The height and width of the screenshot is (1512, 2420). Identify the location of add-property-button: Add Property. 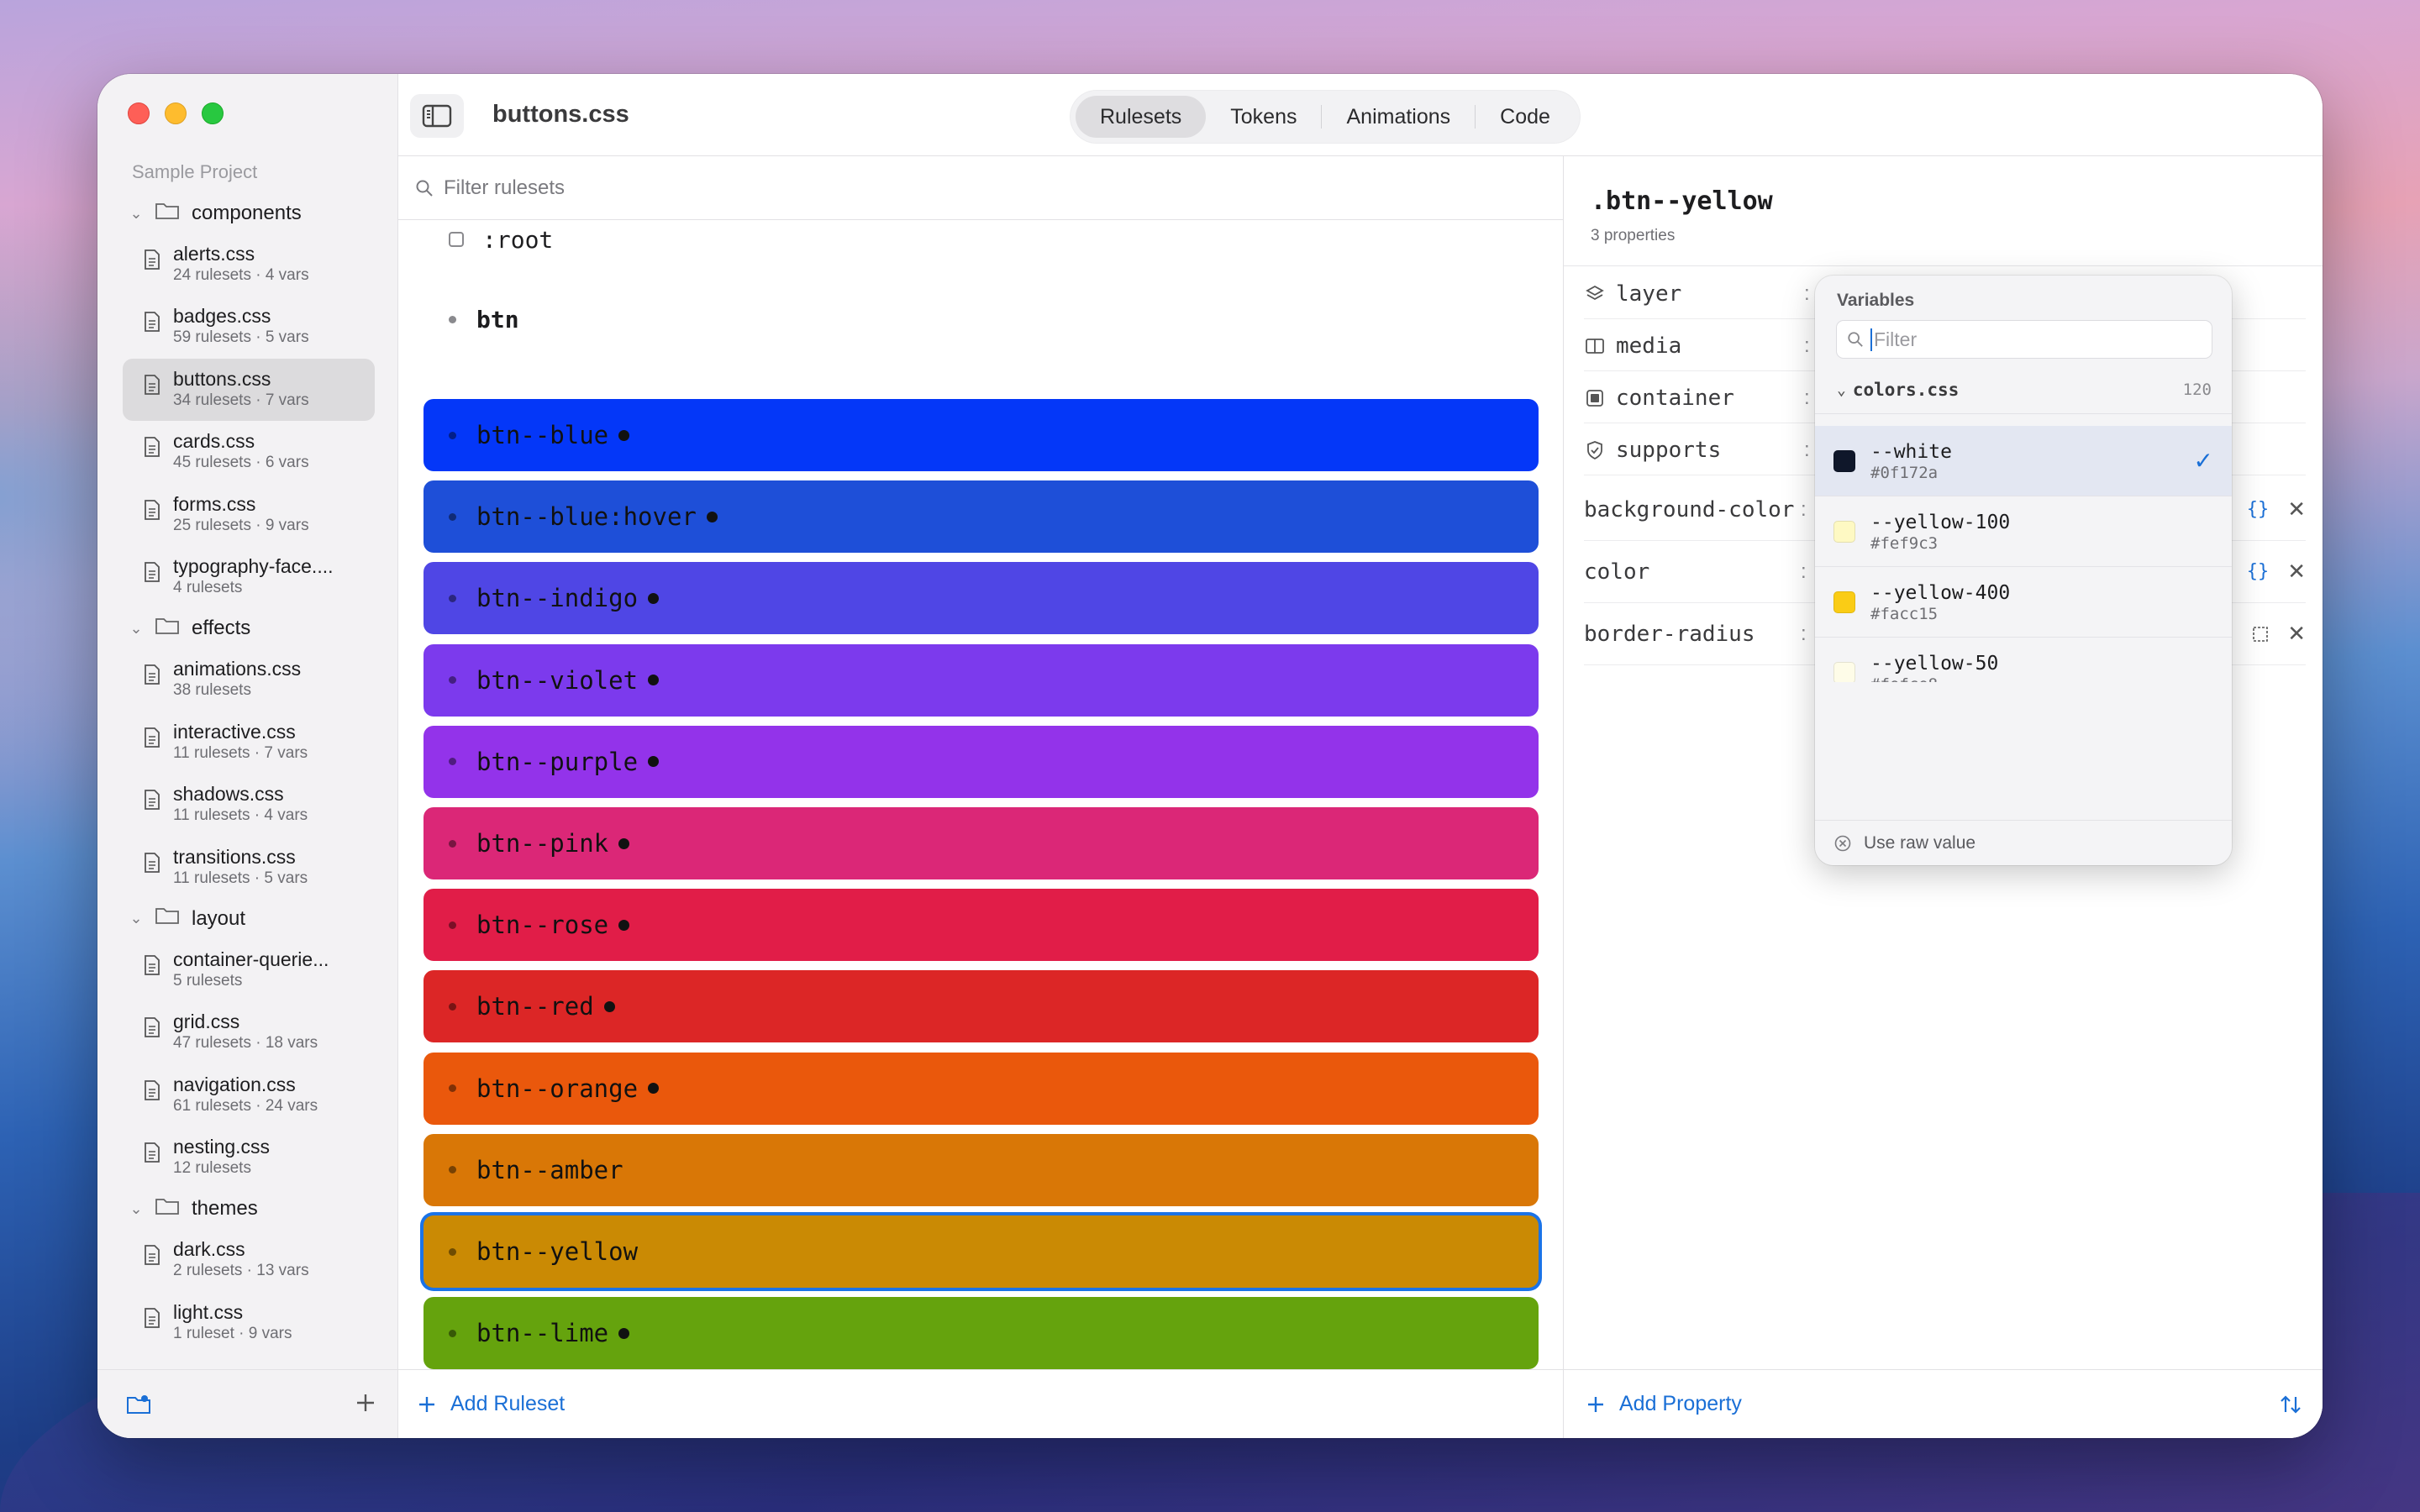
(1943, 1403).